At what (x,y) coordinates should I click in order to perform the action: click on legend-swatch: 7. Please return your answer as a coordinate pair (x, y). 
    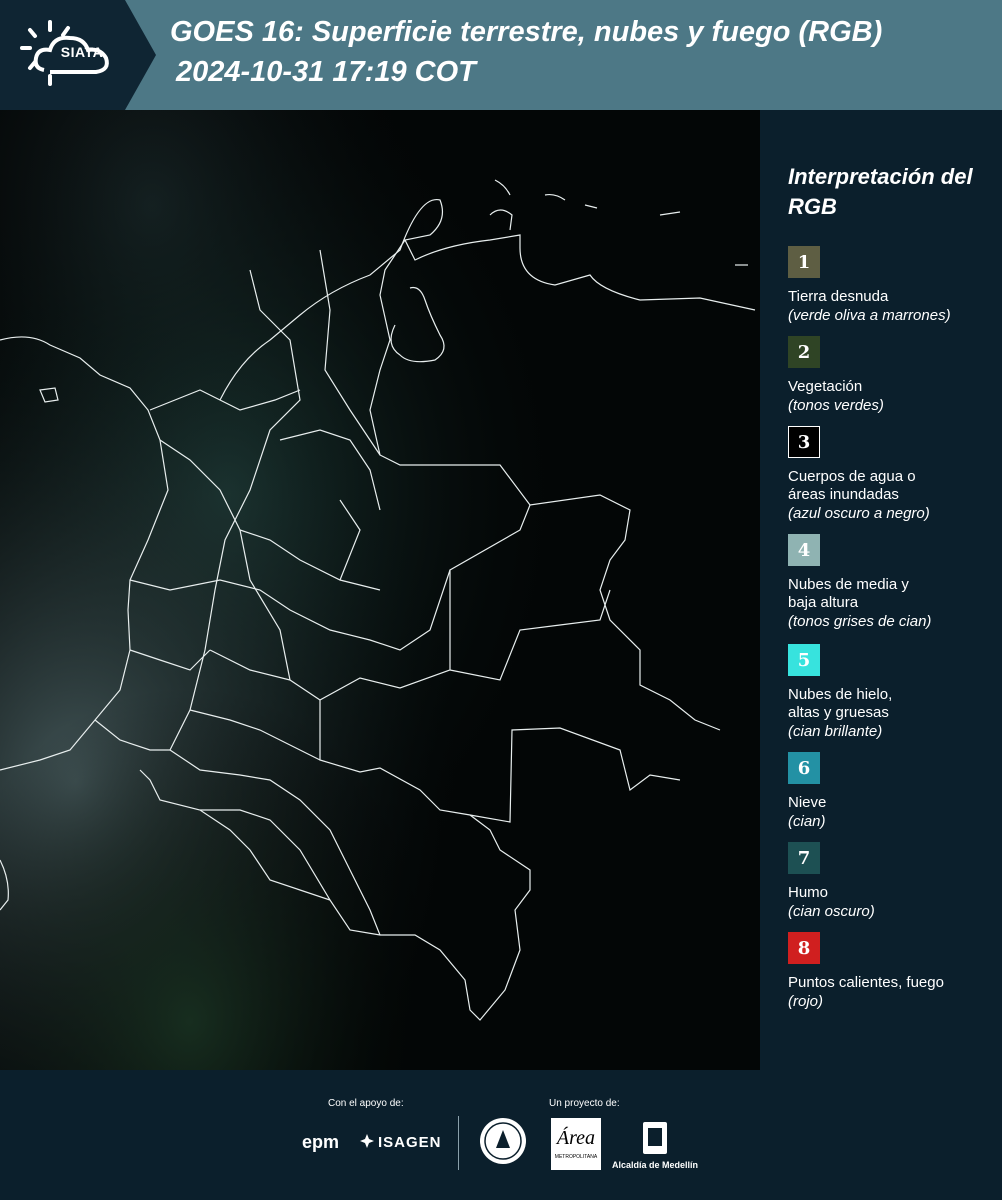
    Looking at the image, I should click on (804, 858).